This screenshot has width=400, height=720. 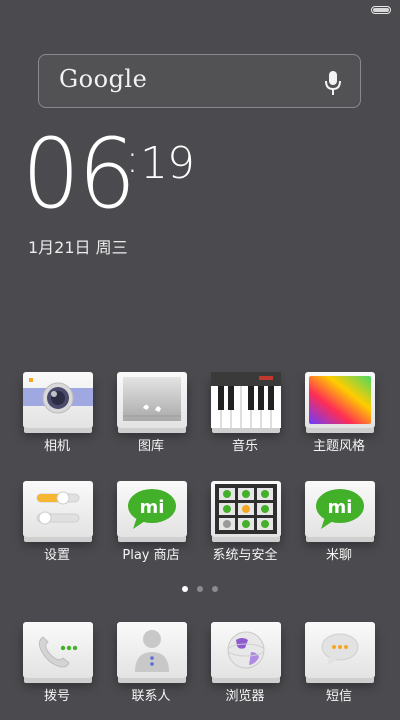 What do you see at coordinates (245, 555) in the screenshot?
I see `app-label: 系统与安全` at bounding box center [245, 555].